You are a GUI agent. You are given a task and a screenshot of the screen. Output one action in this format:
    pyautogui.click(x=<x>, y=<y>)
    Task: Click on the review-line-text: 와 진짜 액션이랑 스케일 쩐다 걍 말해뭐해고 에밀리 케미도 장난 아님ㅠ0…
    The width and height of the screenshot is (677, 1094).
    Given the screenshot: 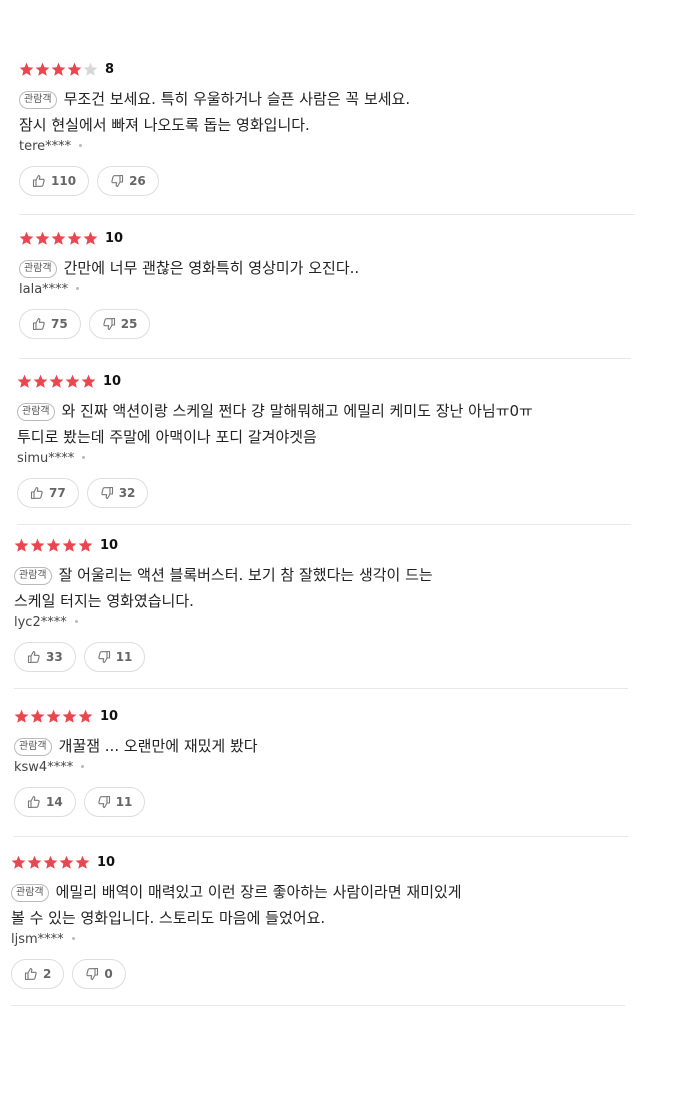 What is the action you would take?
    pyautogui.click(x=297, y=411)
    